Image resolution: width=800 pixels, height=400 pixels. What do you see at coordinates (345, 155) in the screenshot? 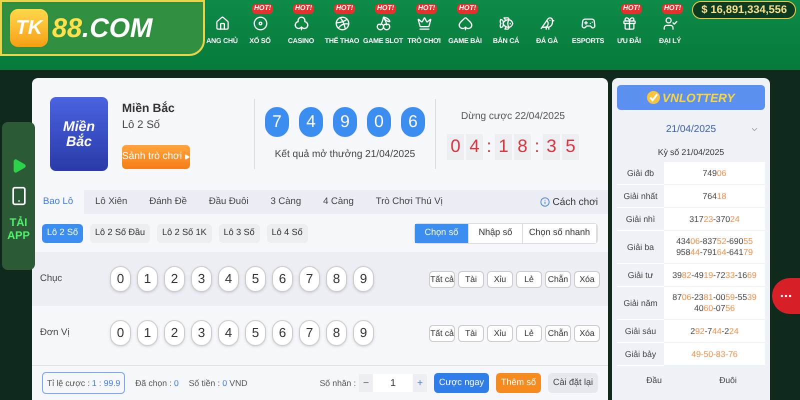
I see `result-caption: Kết quả mở thưởng 21/04/2025` at bounding box center [345, 155].